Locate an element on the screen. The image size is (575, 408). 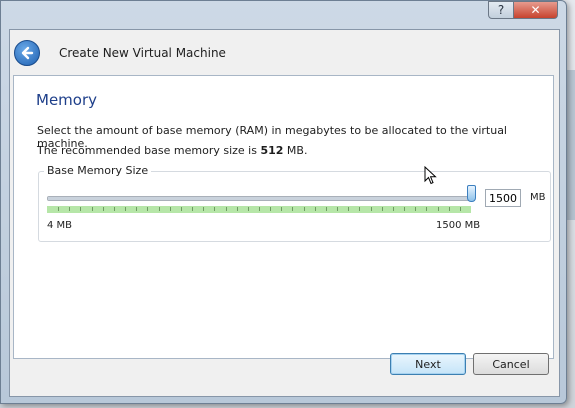
memory-slider-track is located at coordinates (260, 198).